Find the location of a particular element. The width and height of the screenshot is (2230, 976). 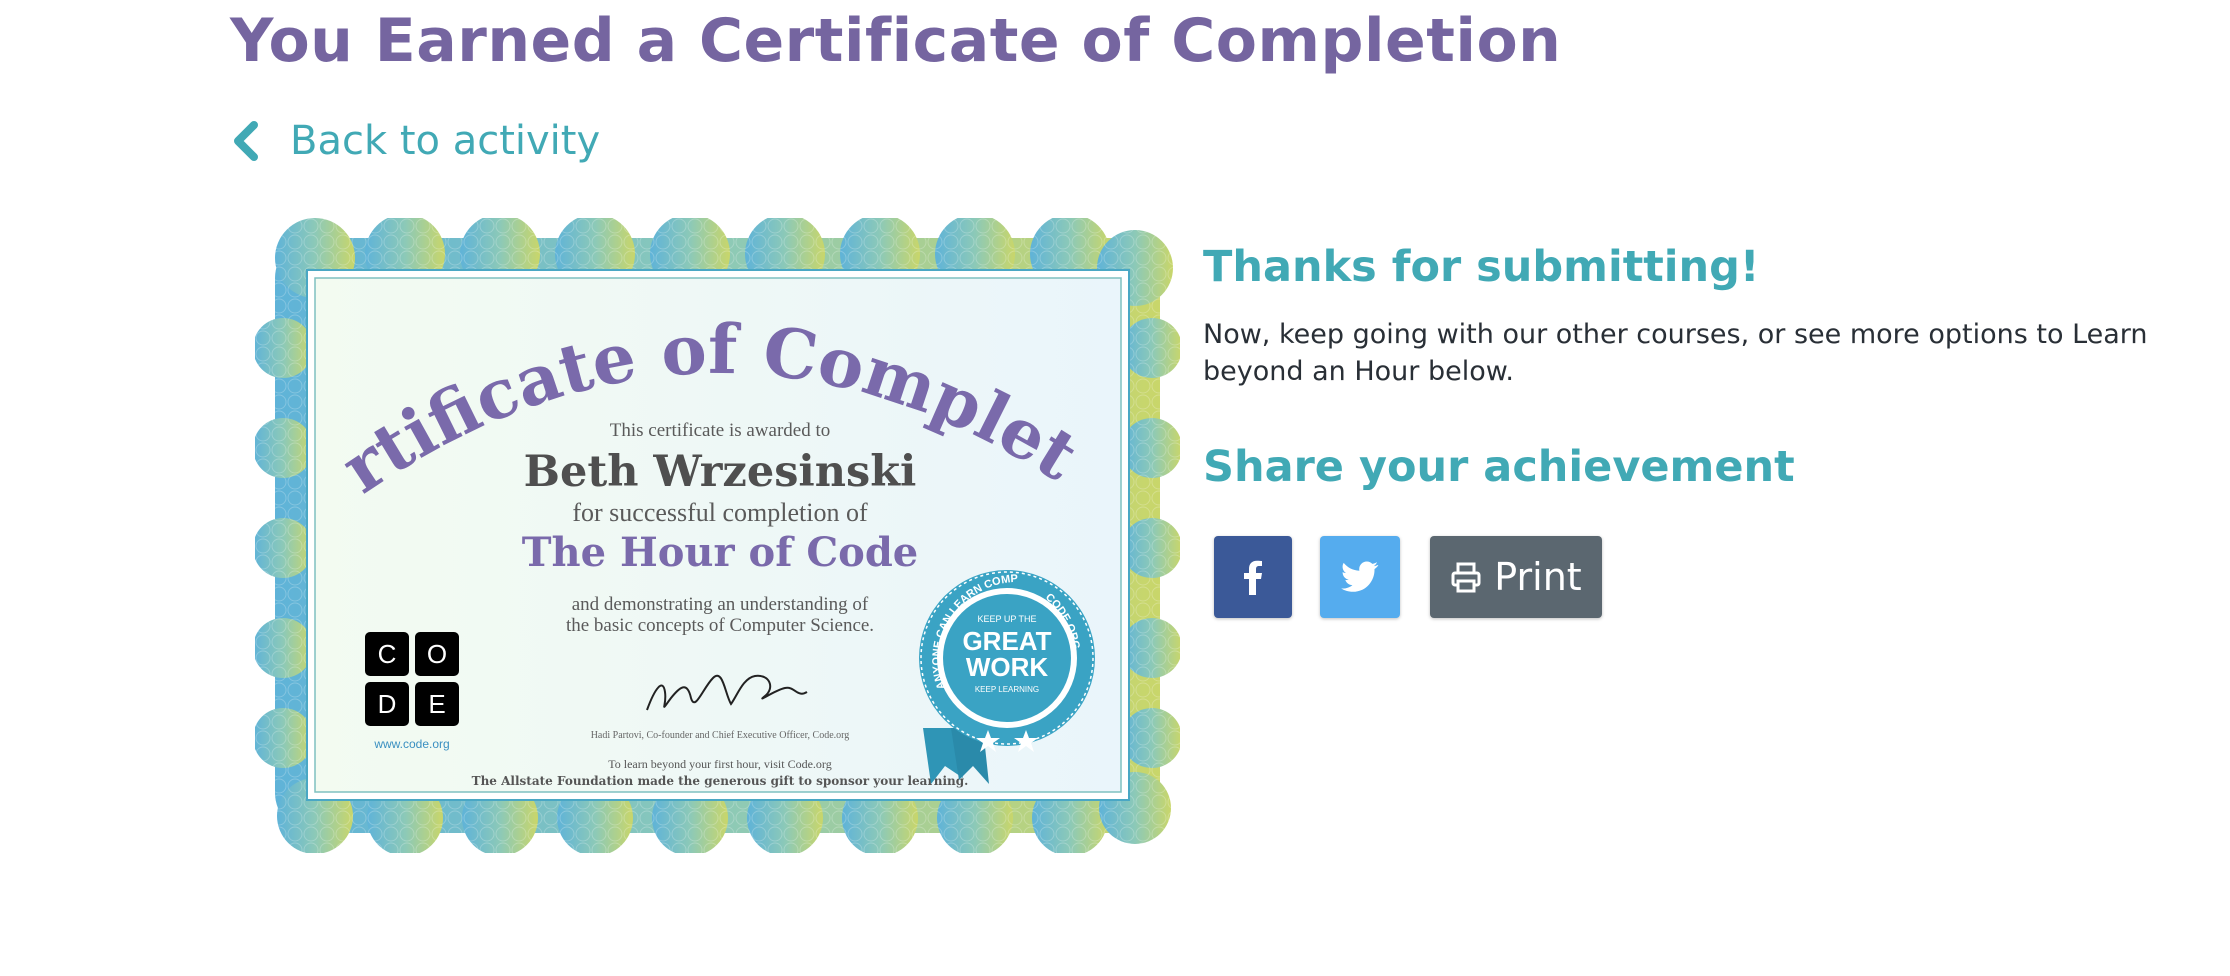

twitter-share-button is located at coordinates (1360, 577).